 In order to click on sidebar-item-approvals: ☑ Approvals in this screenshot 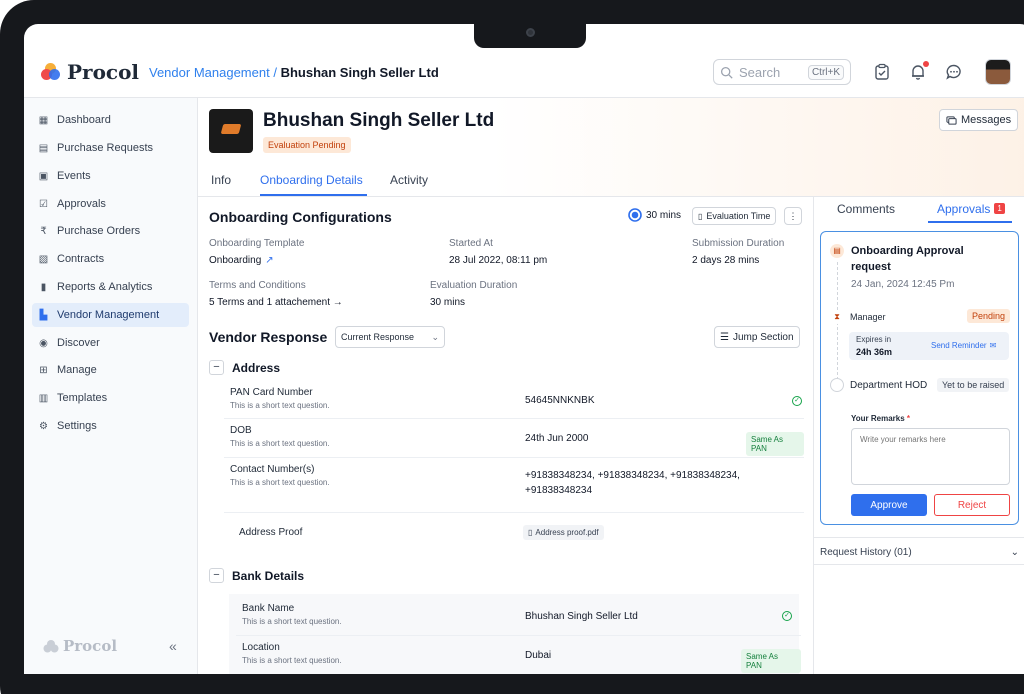, I will do `click(110, 204)`.